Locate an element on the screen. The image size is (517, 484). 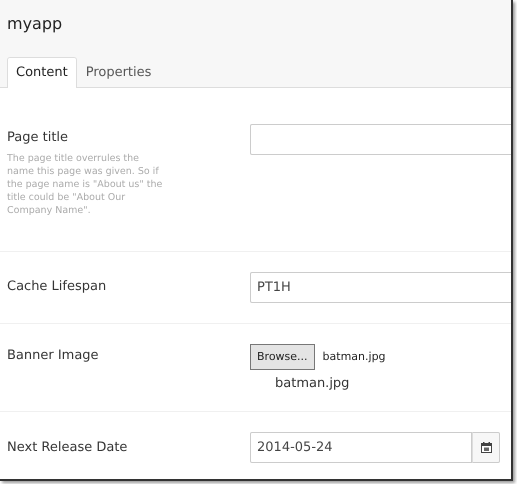
tab: Properties is located at coordinates (118, 72).